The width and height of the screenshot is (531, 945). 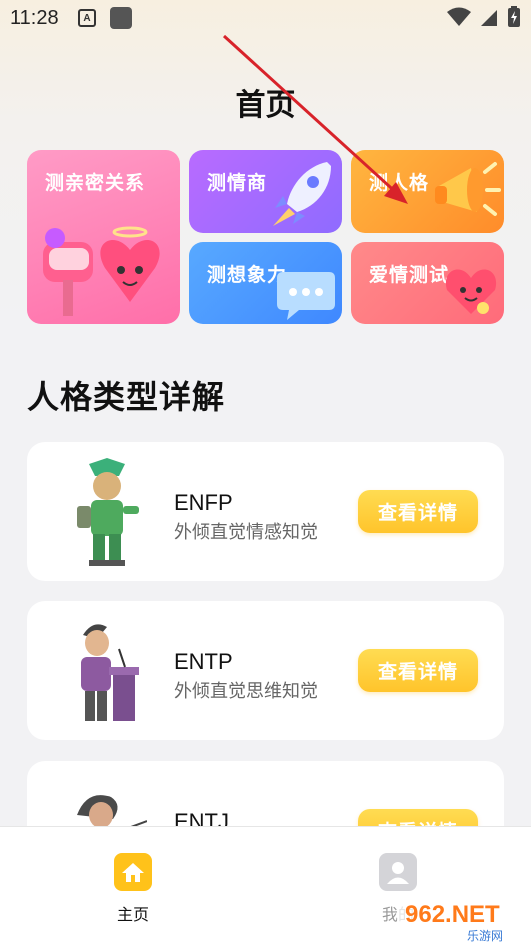 What do you see at coordinates (409, 275) in the screenshot?
I see `tile-label: 爱情测试` at bounding box center [409, 275].